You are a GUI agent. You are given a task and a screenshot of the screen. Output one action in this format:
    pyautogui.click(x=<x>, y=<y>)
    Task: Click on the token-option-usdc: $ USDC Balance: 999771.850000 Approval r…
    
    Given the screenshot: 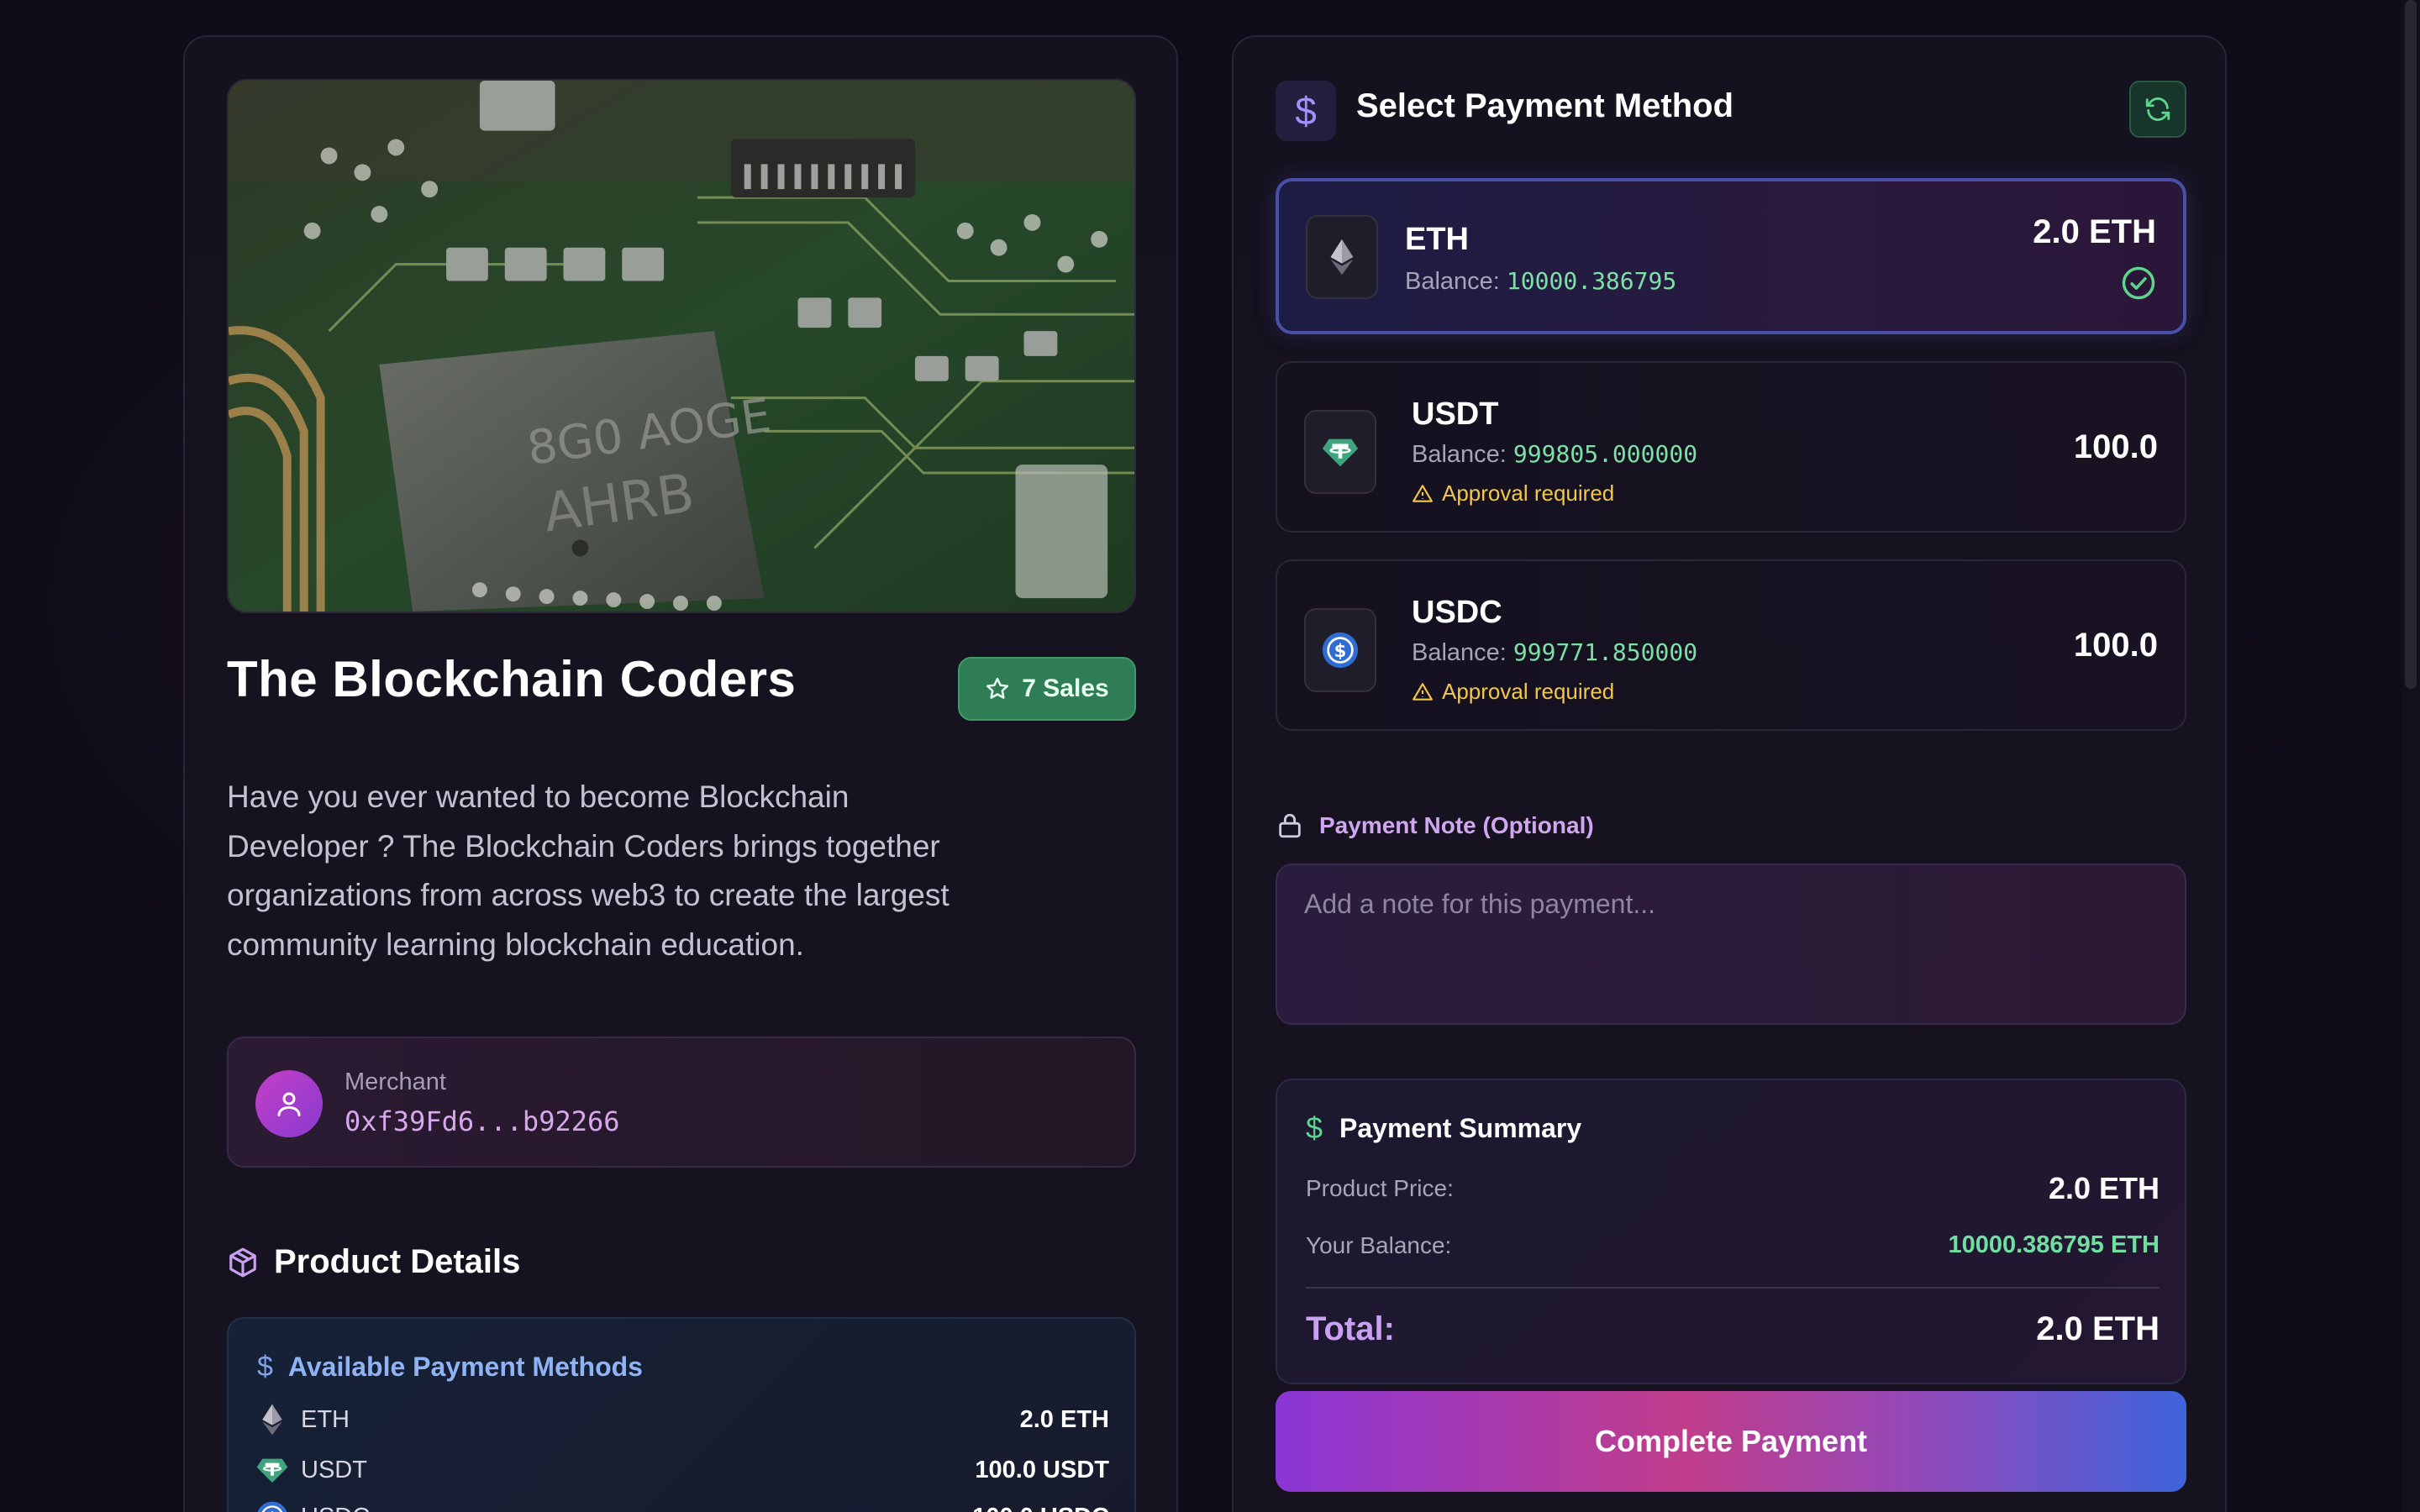 What is the action you would take?
    pyautogui.click(x=1731, y=645)
    